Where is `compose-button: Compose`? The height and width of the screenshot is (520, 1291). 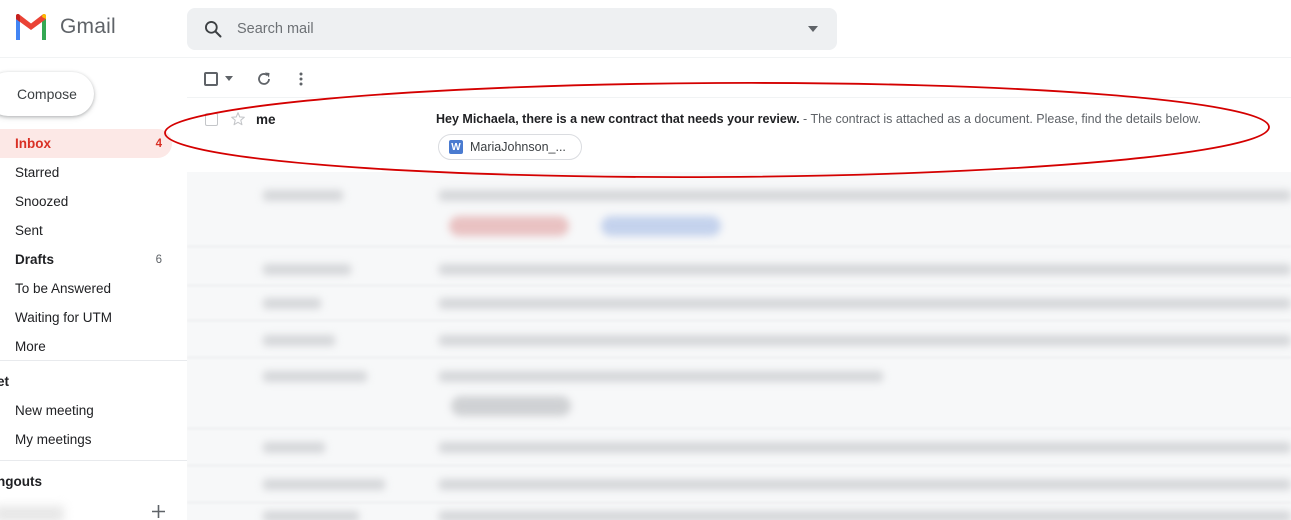
compose-button: Compose is located at coordinates (47, 94).